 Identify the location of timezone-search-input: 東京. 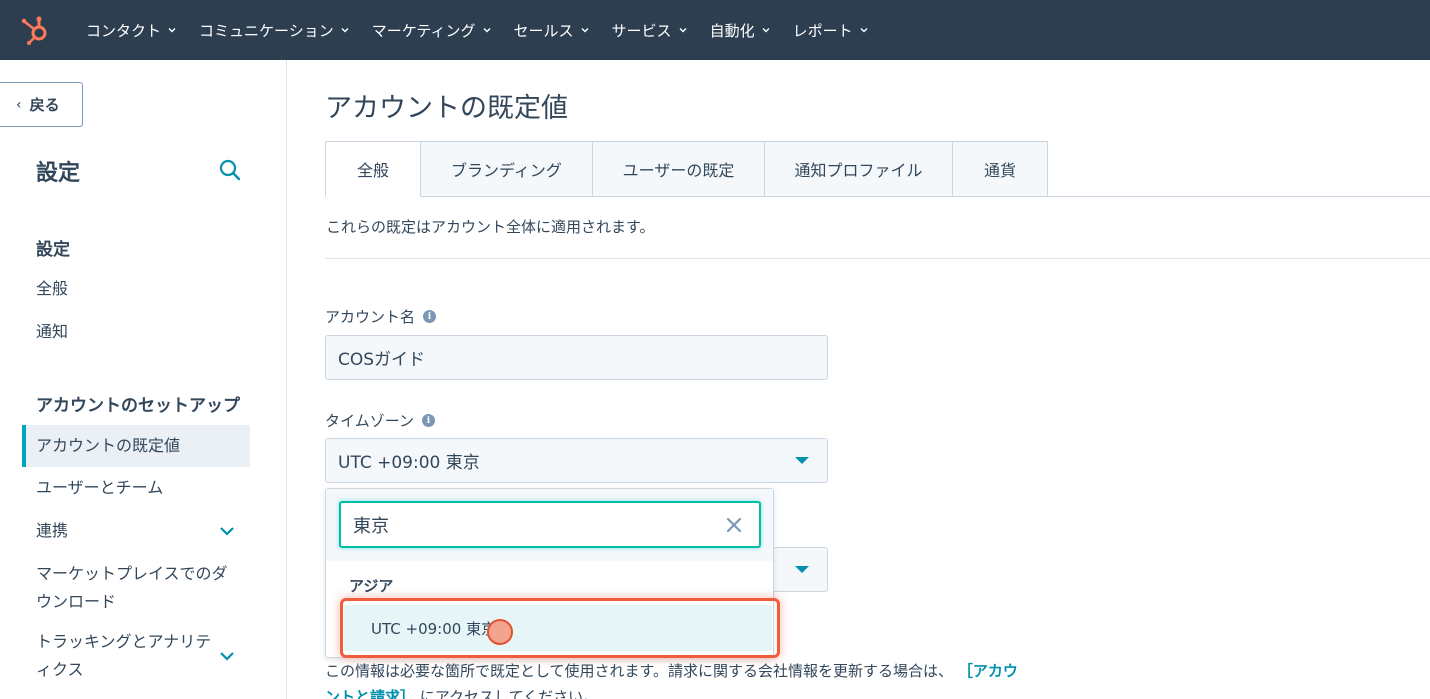
(550, 524).